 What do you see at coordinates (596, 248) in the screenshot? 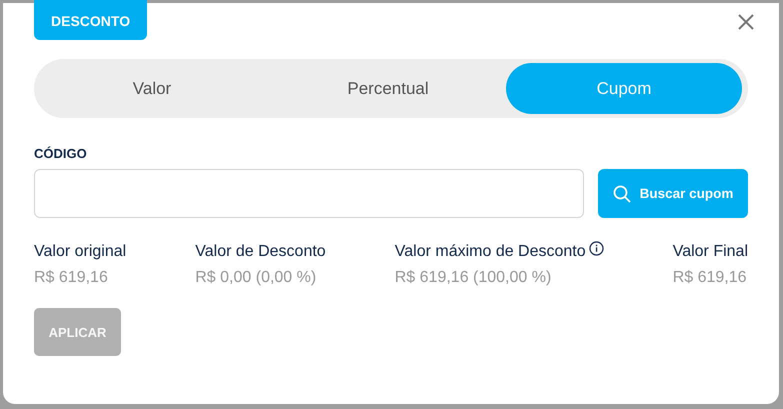
I see `info-icon` at bounding box center [596, 248].